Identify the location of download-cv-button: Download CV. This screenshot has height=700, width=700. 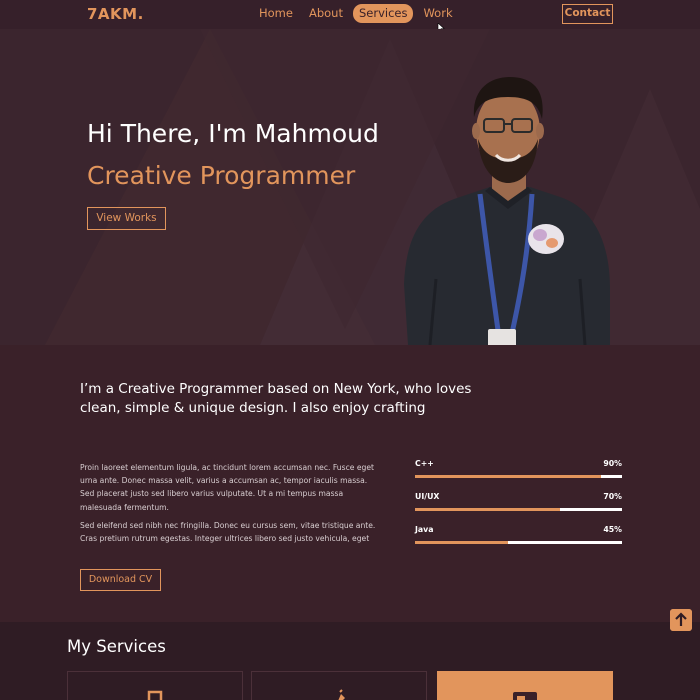
(120, 580).